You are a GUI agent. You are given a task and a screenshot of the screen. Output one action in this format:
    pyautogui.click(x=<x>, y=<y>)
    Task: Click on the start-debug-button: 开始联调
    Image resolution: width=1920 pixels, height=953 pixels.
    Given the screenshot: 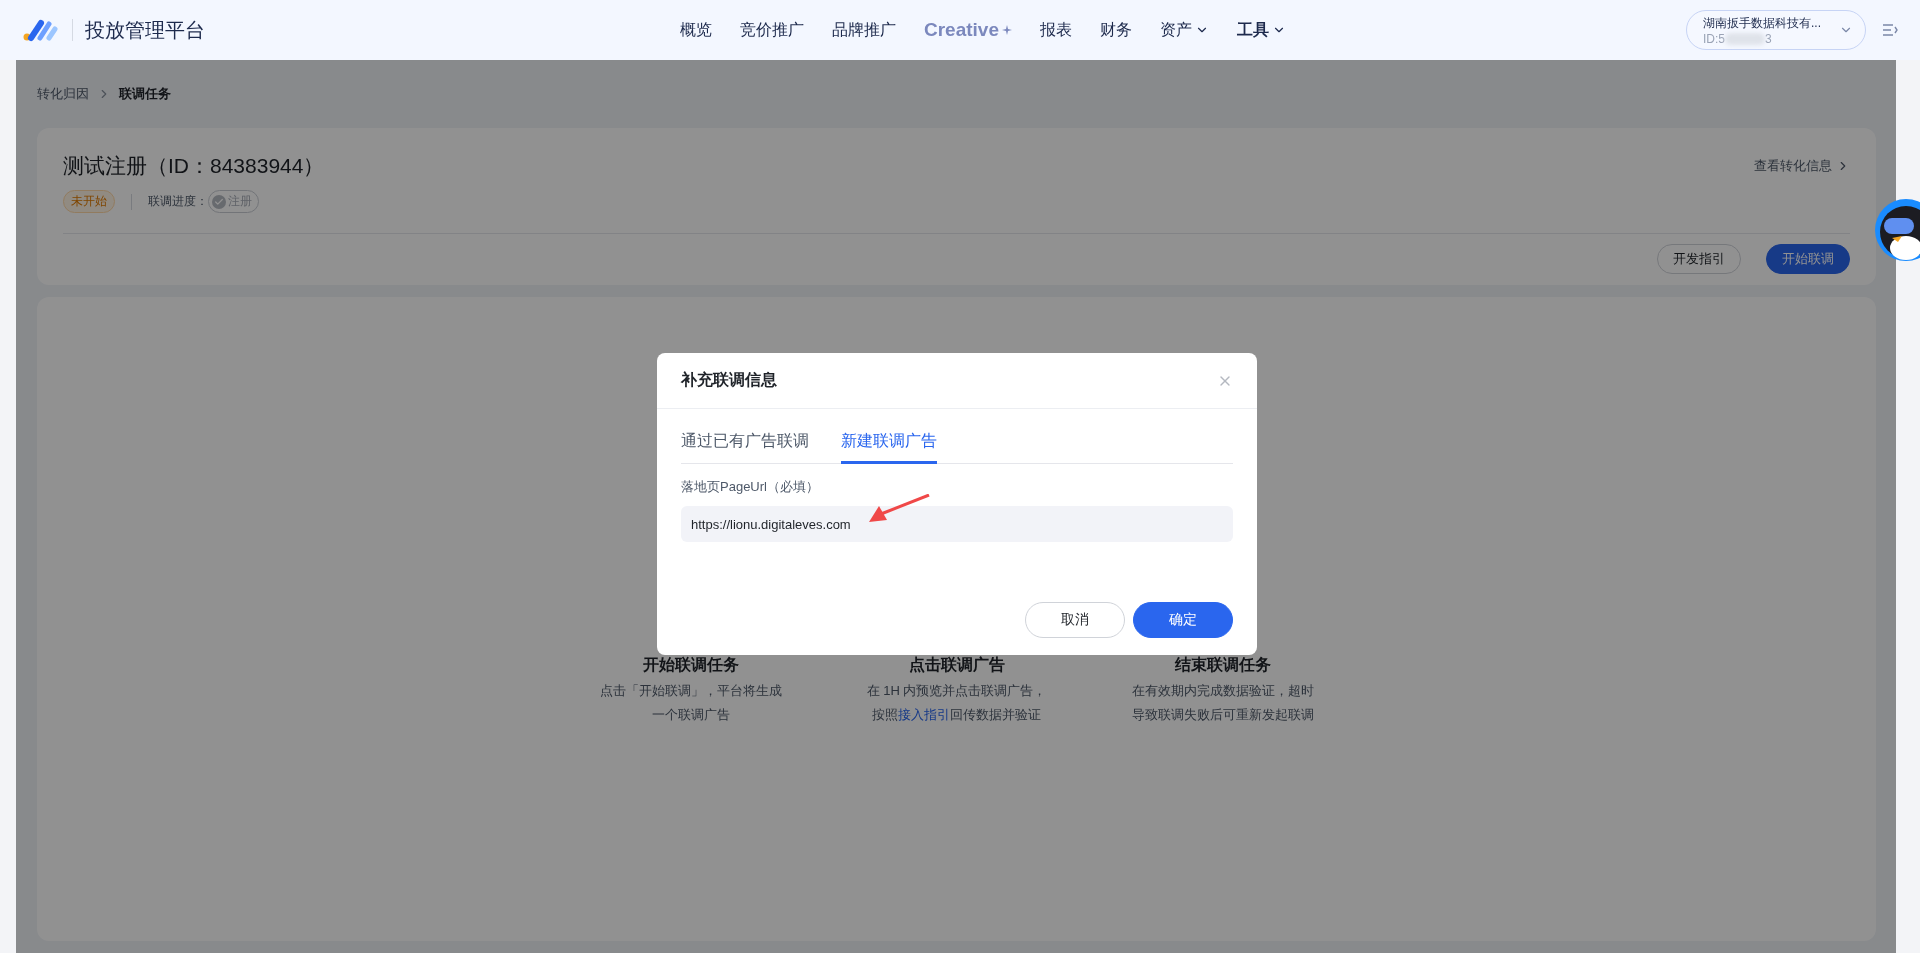 What is the action you would take?
    pyautogui.click(x=1808, y=259)
    